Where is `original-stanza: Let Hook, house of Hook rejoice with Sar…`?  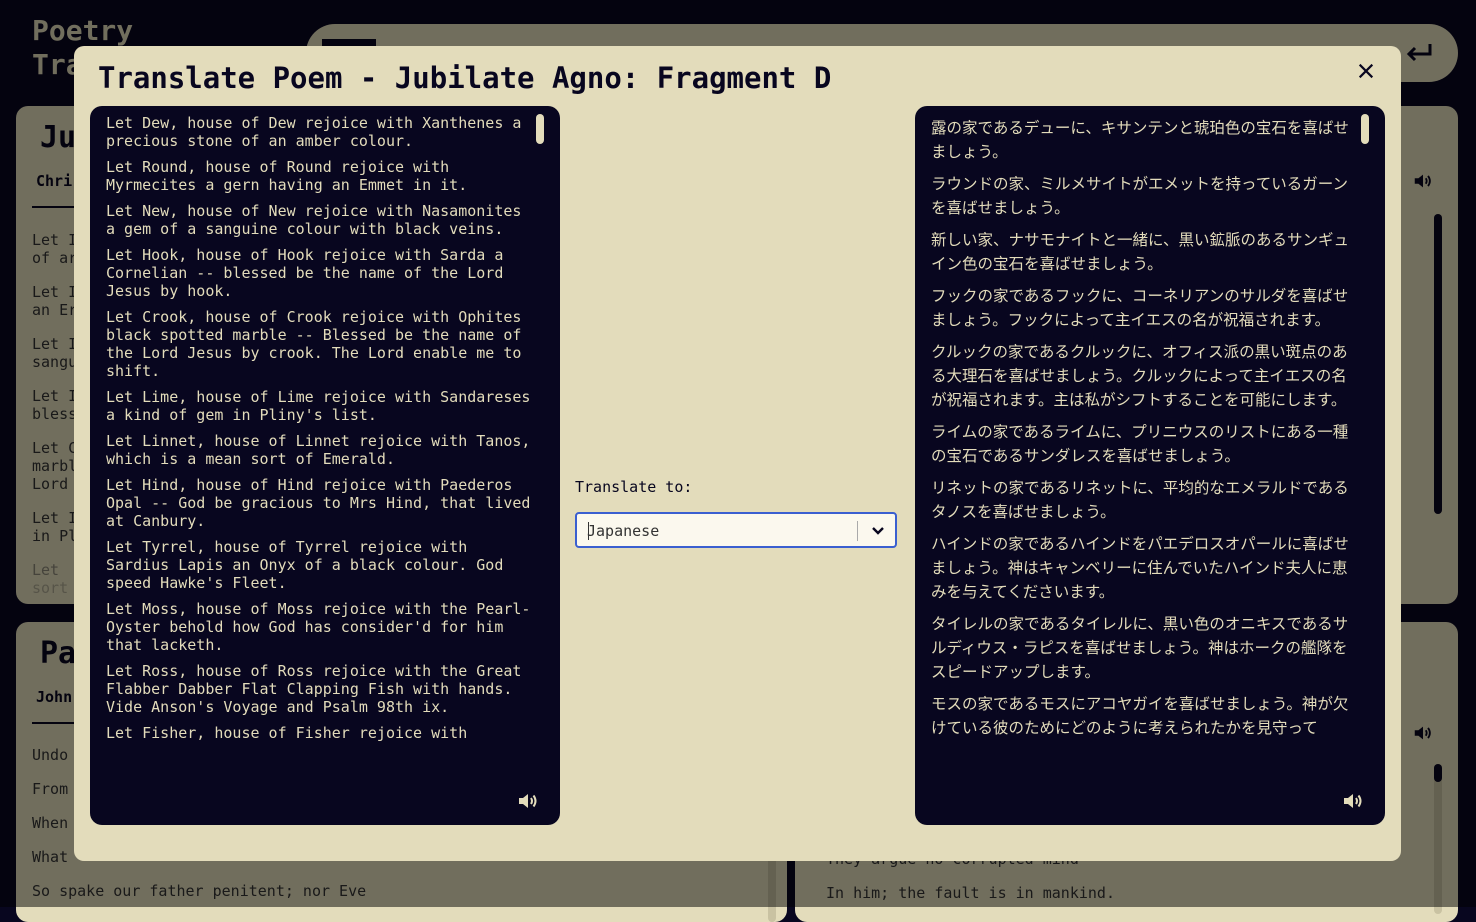 original-stanza: Let Hook, house of Hook rejoice with Sar… is located at coordinates (305, 273).